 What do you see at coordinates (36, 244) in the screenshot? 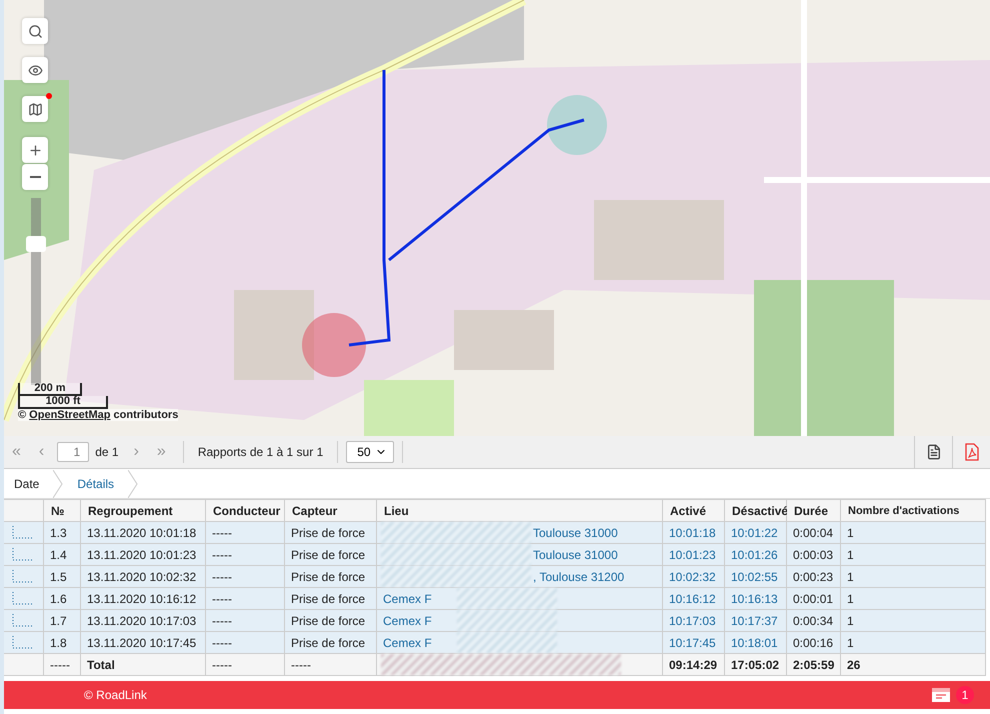
I see `slider-thumb` at bounding box center [36, 244].